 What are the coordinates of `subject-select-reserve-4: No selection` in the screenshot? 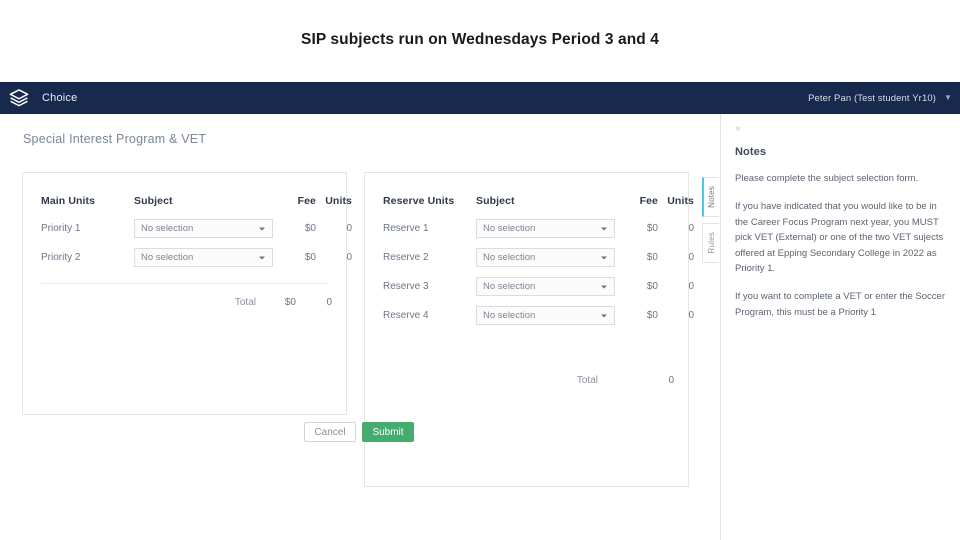 It's located at (545, 315).